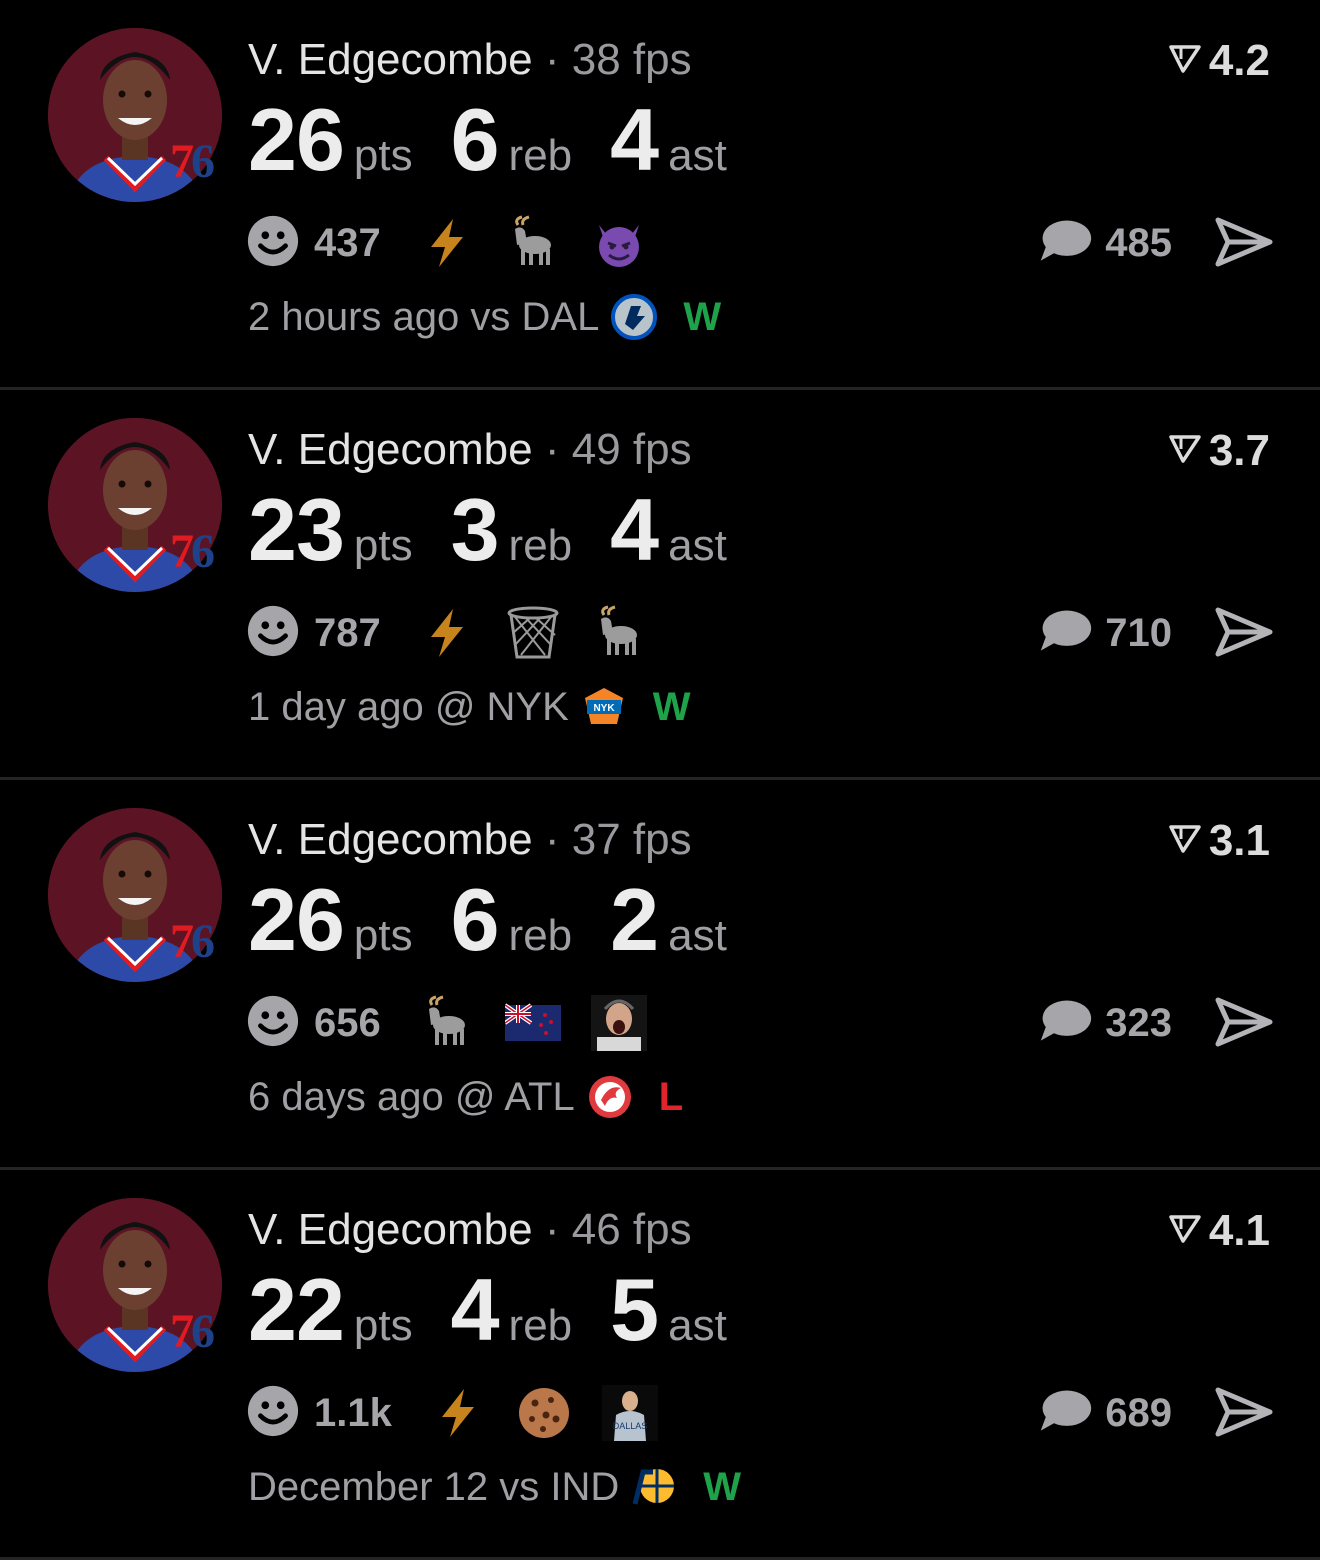  I want to click on rating-value: 4.2, so click(1239, 60).